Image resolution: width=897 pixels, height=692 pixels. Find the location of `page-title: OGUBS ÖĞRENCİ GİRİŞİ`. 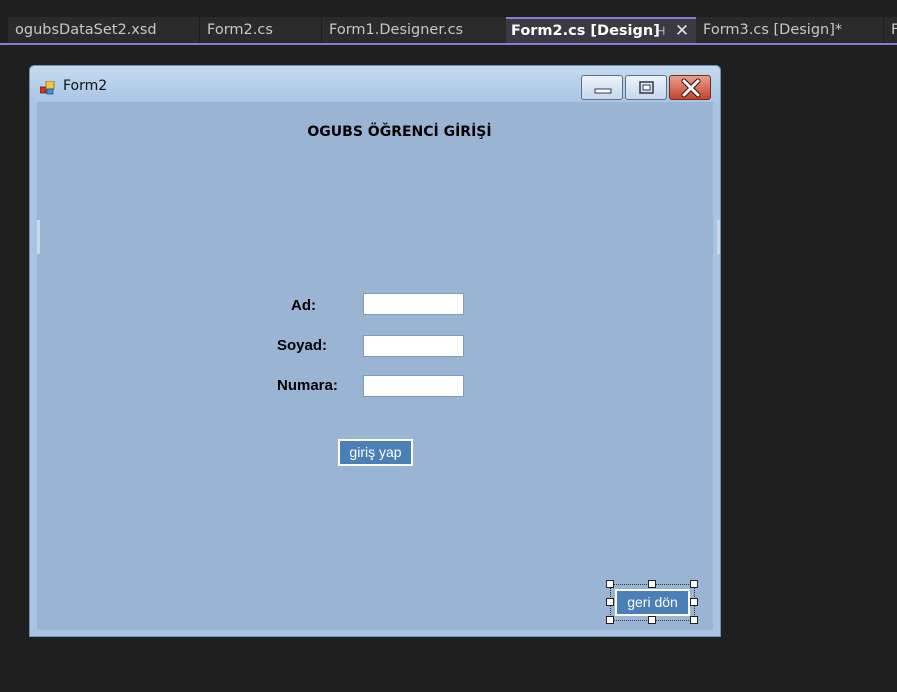

page-title: OGUBS ÖĞRENCİ GİRİŞİ is located at coordinates (399, 132).